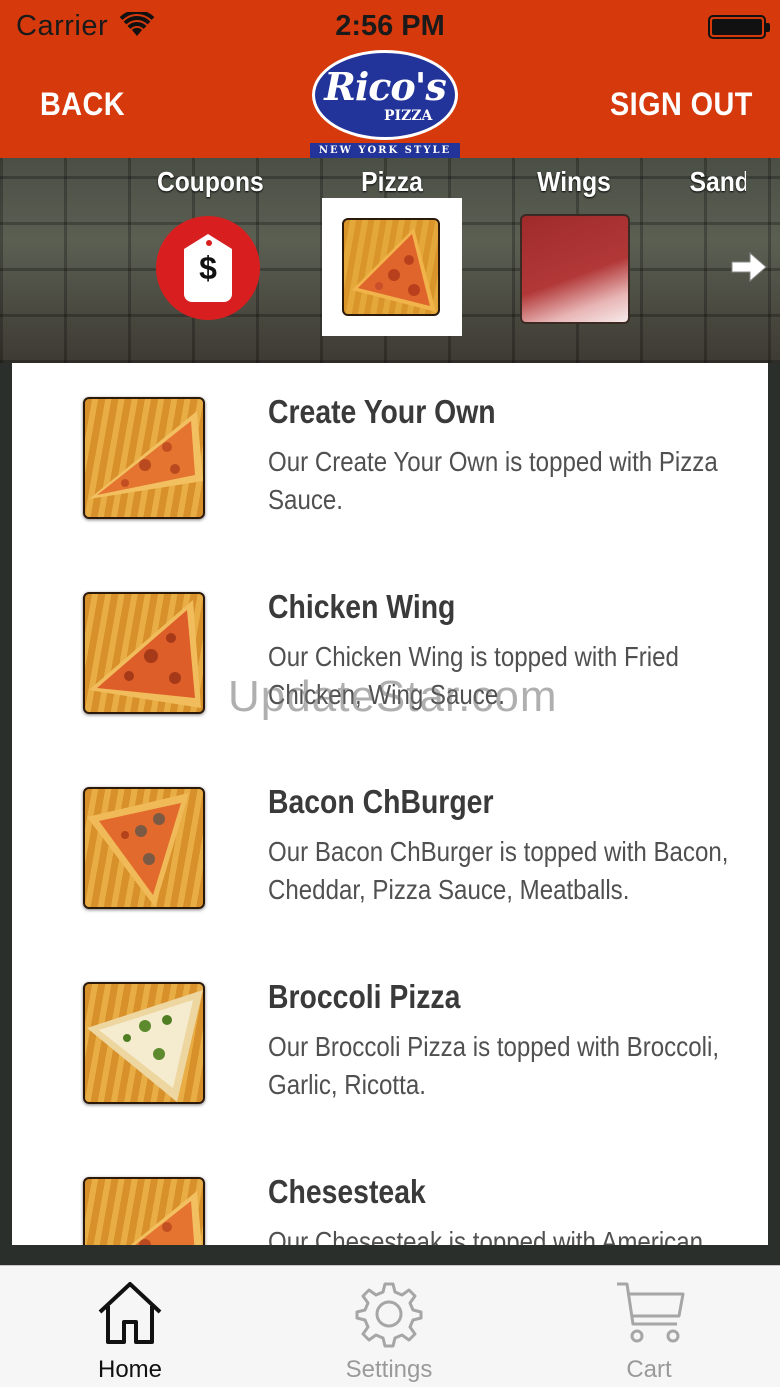 The width and height of the screenshot is (780, 1387). What do you see at coordinates (389, 1315) in the screenshot?
I see `gear-icon` at bounding box center [389, 1315].